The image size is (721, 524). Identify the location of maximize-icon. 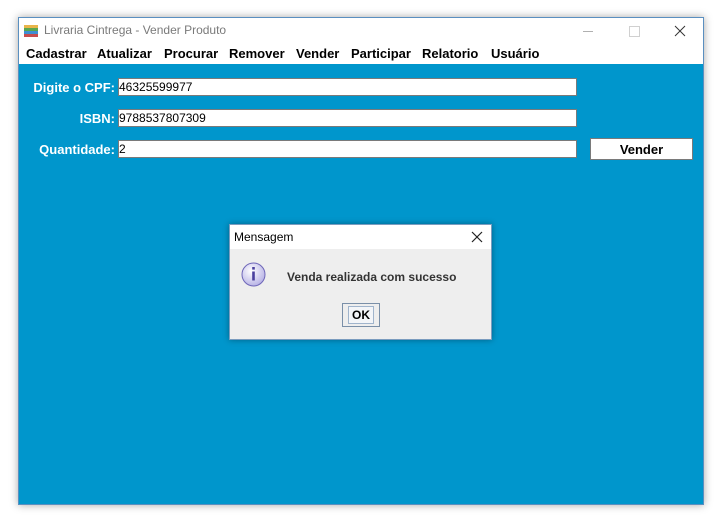
(634, 31).